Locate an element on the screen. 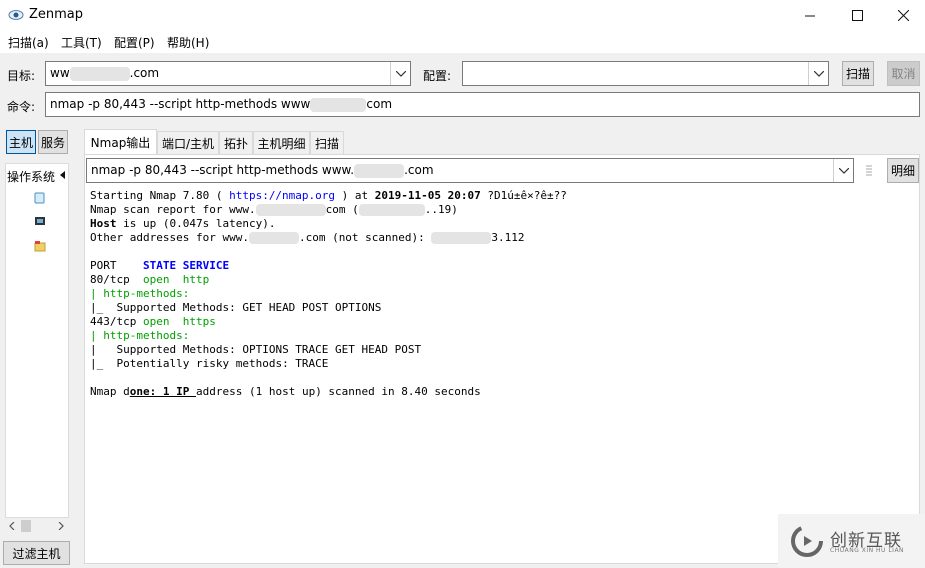 This screenshot has width=925, height=568. window-title: Zenmap is located at coordinates (56, 14).